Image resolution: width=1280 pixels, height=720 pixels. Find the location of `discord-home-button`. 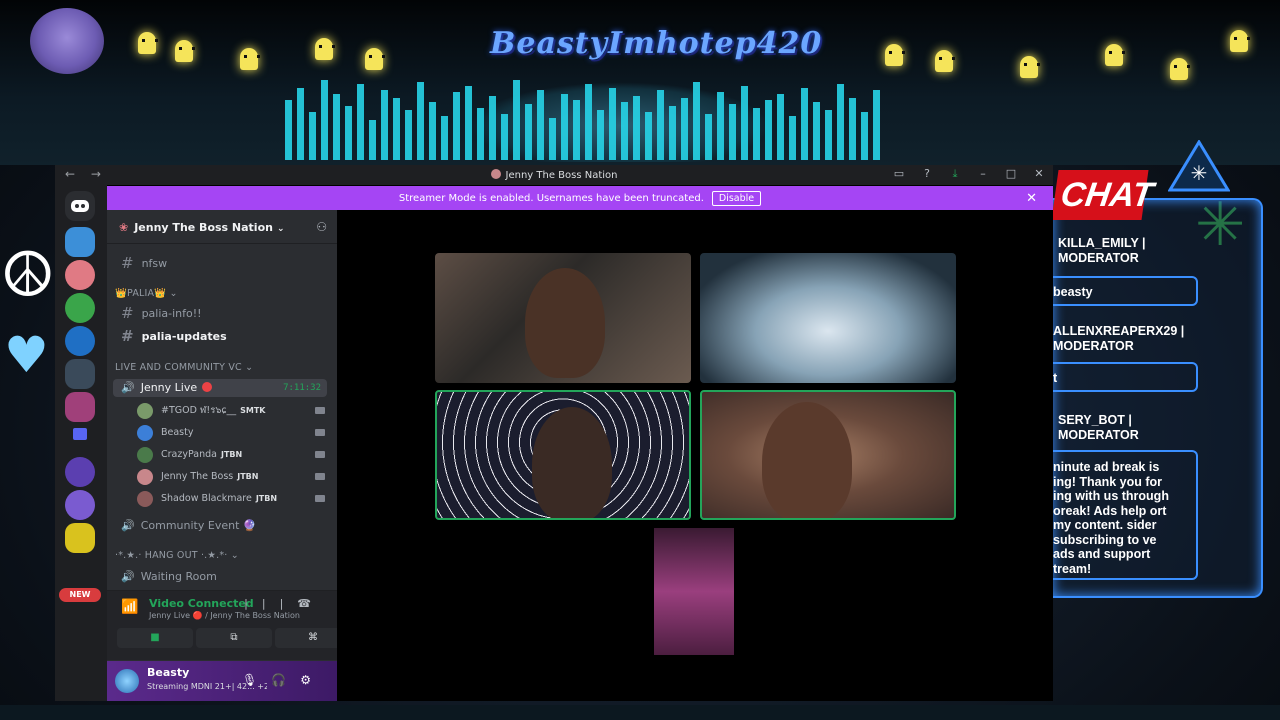

discord-home-button is located at coordinates (80, 206).